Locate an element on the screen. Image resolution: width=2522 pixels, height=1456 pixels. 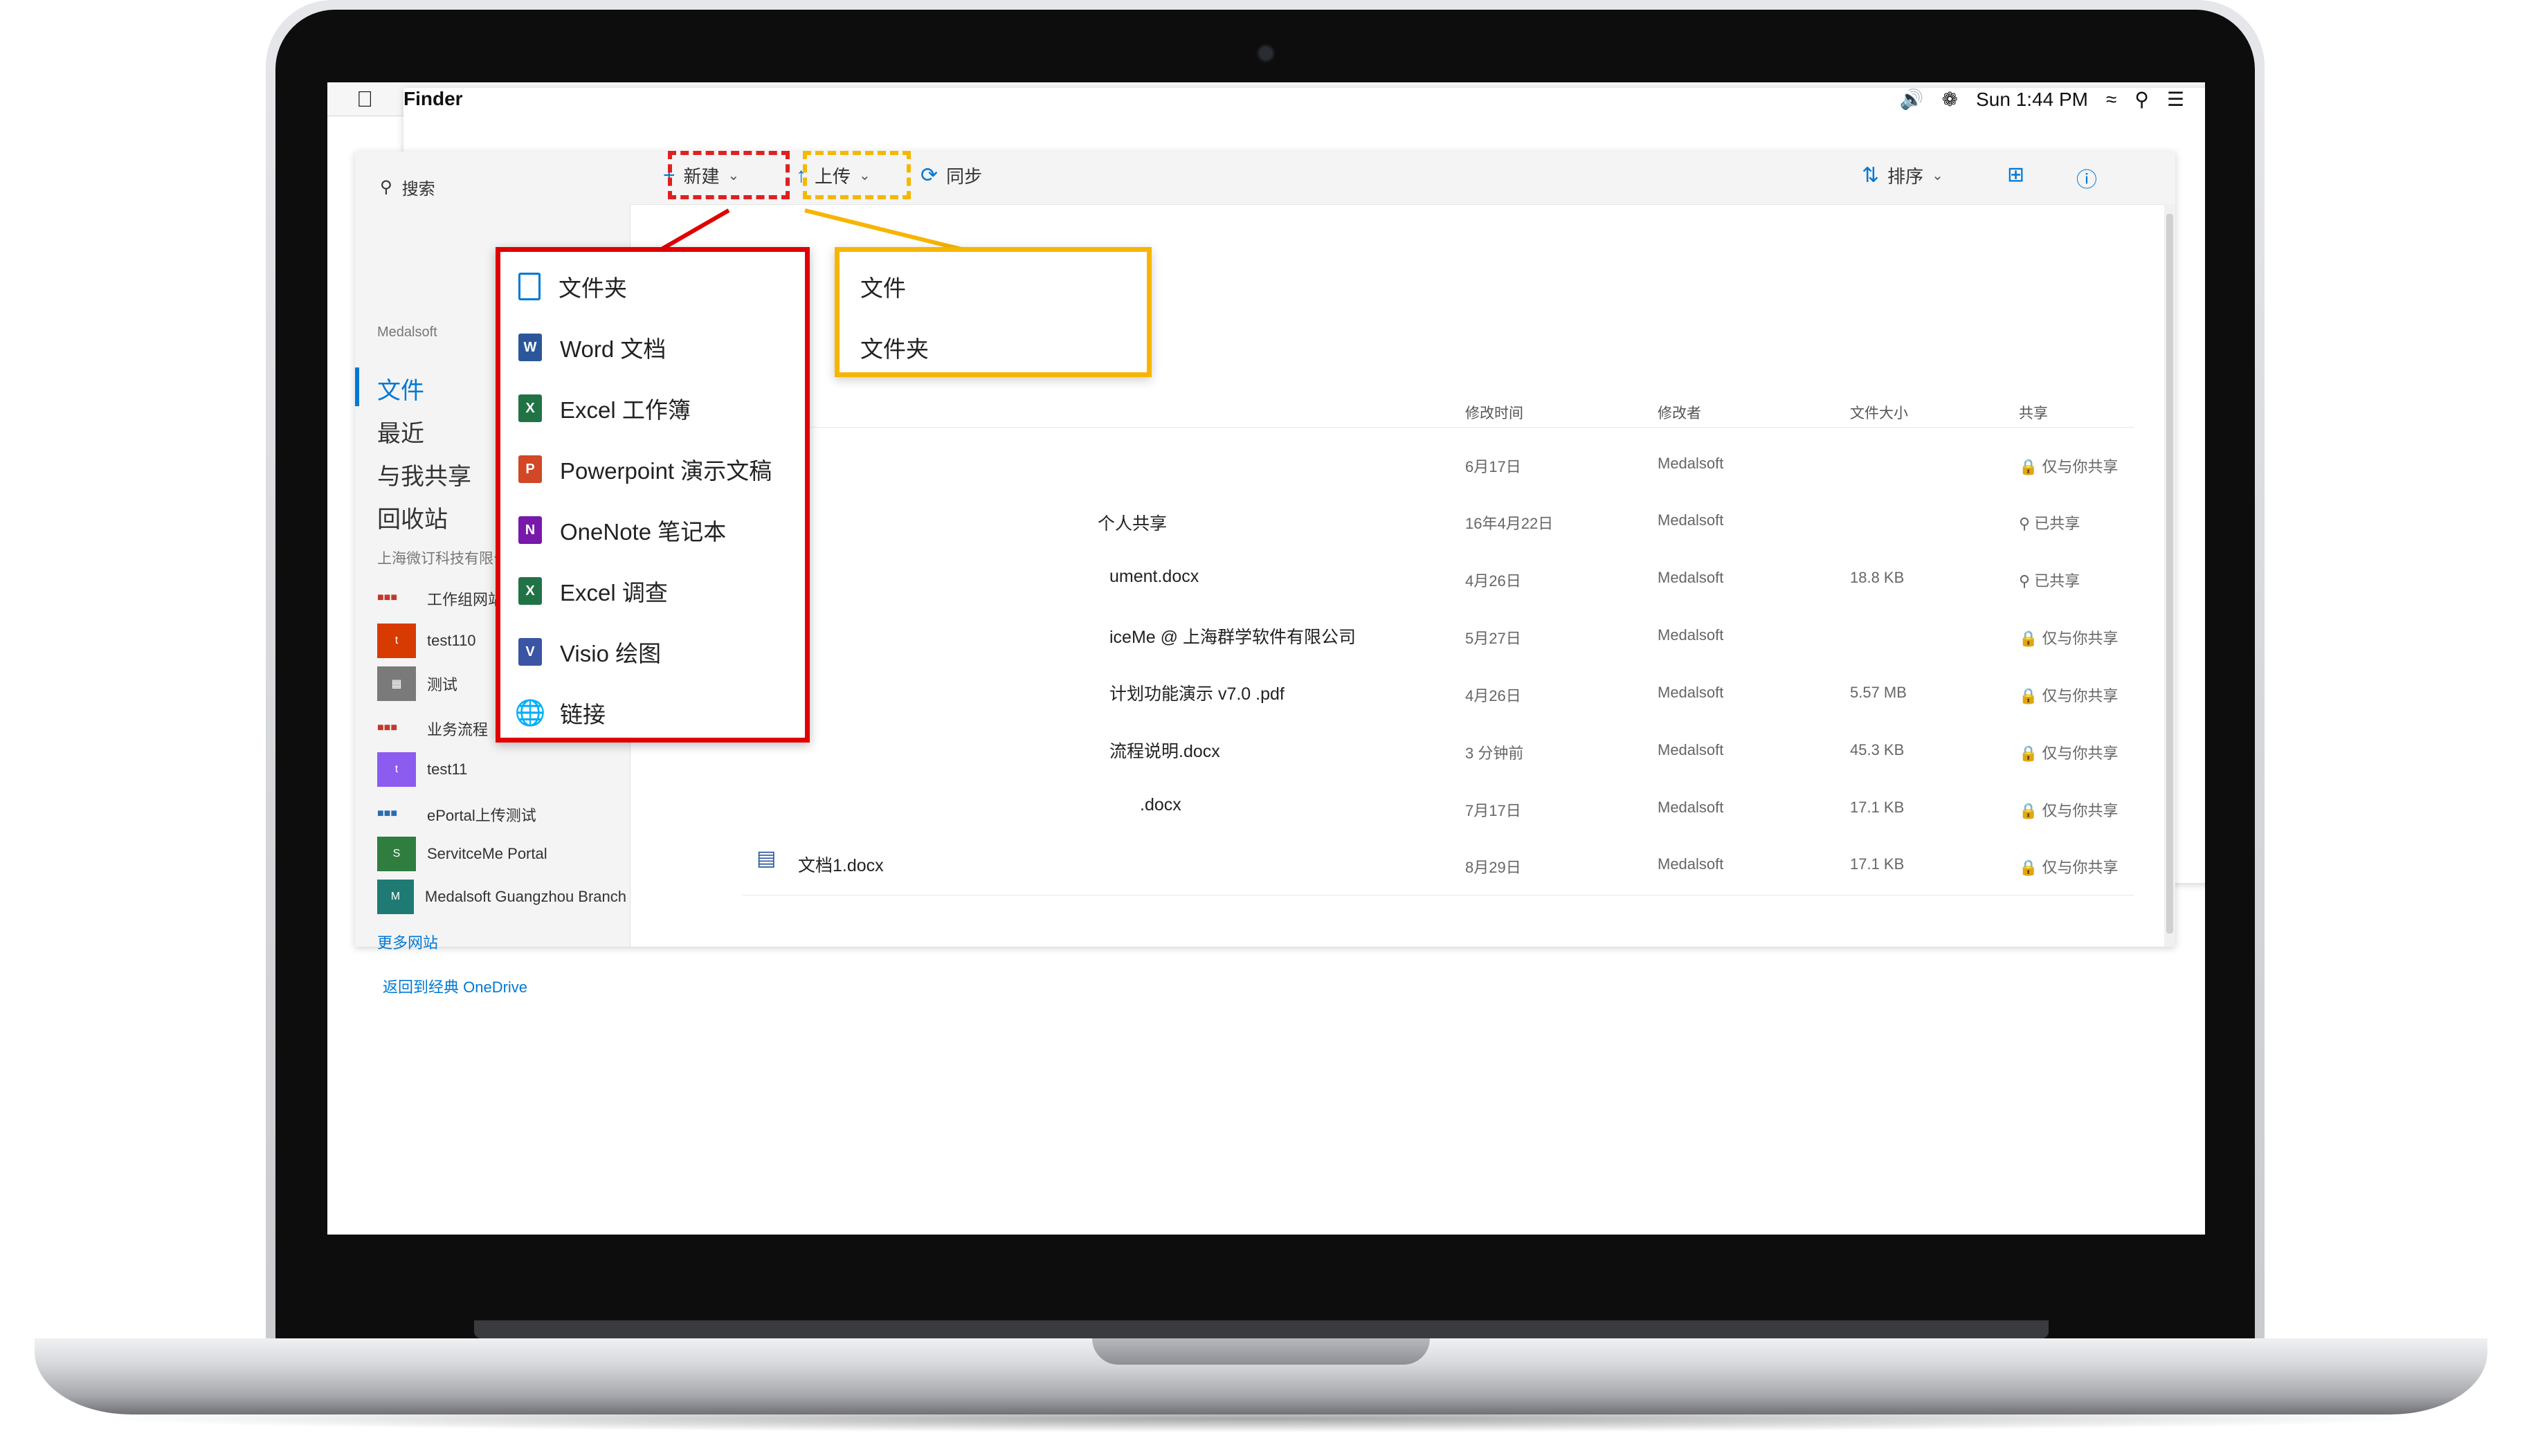
red-connector is located at coordinates (692, 231).